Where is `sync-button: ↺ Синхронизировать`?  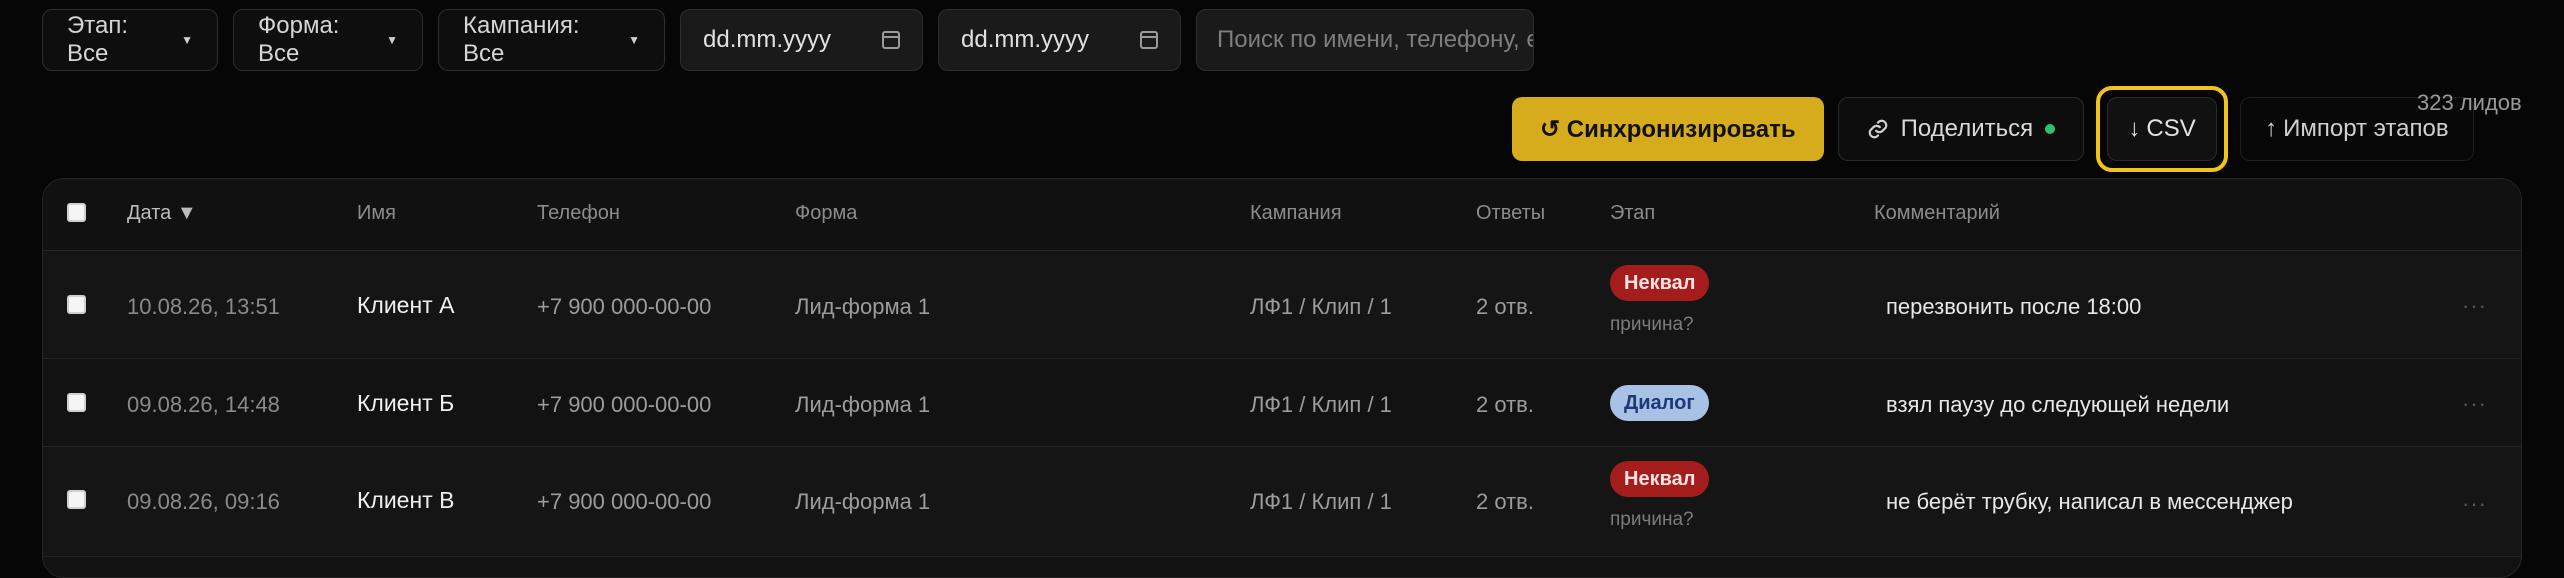
sync-button: ↺ Синхронизировать is located at coordinates (1668, 129).